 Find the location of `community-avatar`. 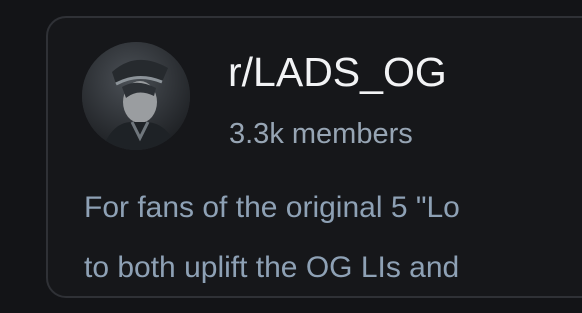

community-avatar is located at coordinates (136, 96).